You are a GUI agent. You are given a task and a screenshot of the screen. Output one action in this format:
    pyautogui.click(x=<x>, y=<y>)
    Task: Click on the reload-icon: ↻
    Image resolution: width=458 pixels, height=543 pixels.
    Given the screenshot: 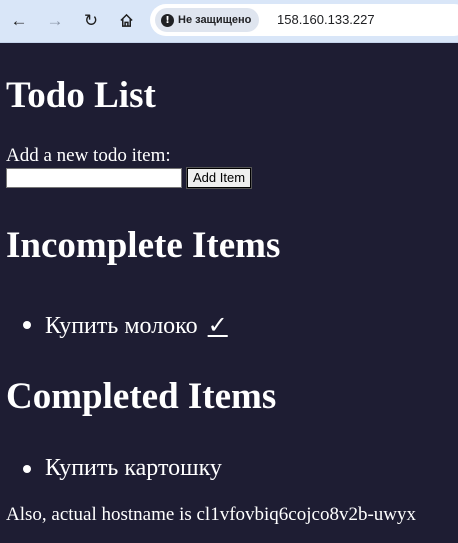 What is the action you would take?
    pyautogui.click(x=91, y=20)
    